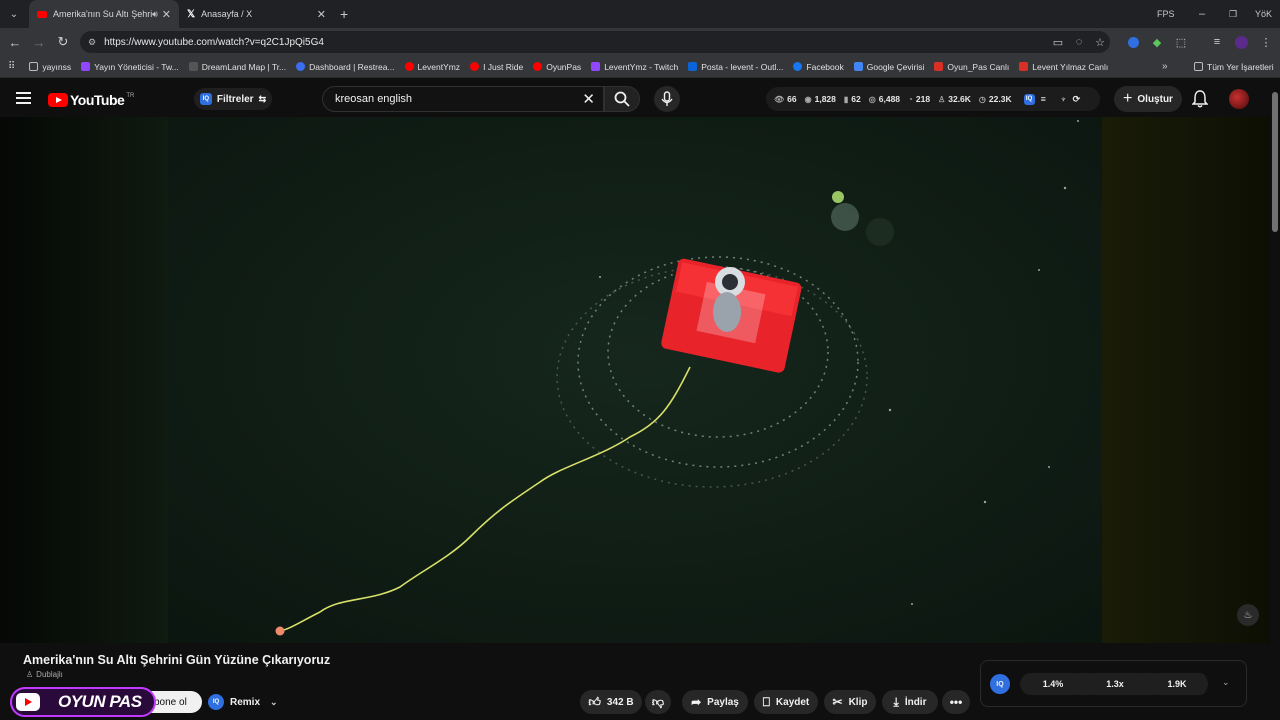 The height and width of the screenshot is (720, 1280). I want to click on bookmark-item: LeventYmz - Twitch, so click(634, 67).